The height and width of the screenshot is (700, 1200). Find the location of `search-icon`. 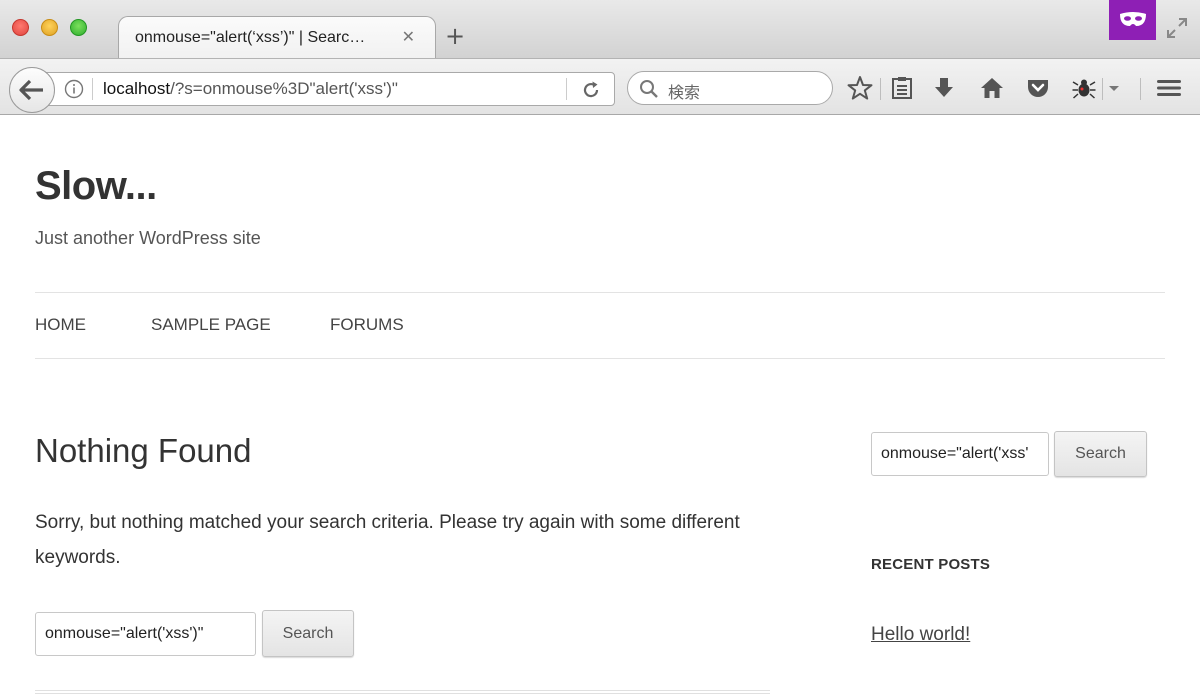

search-icon is located at coordinates (649, 89).